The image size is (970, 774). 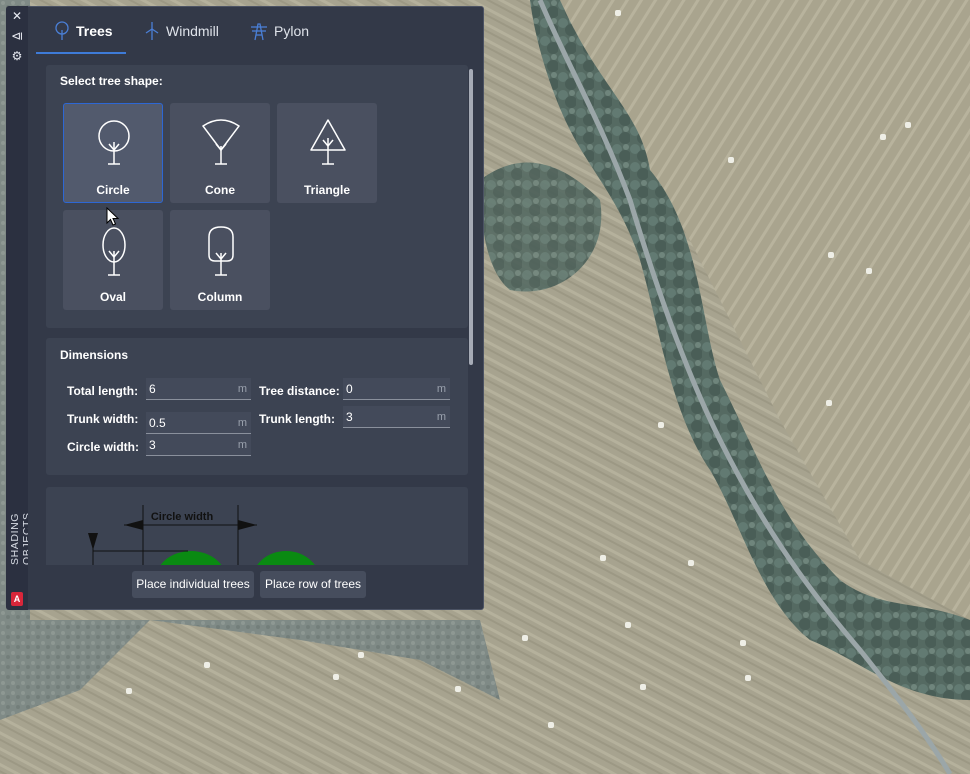 What do you see at coordinates (201, 535) in the screenshot?
I see `dimension-diagram: Circle width` at bounding box center [201, 535].